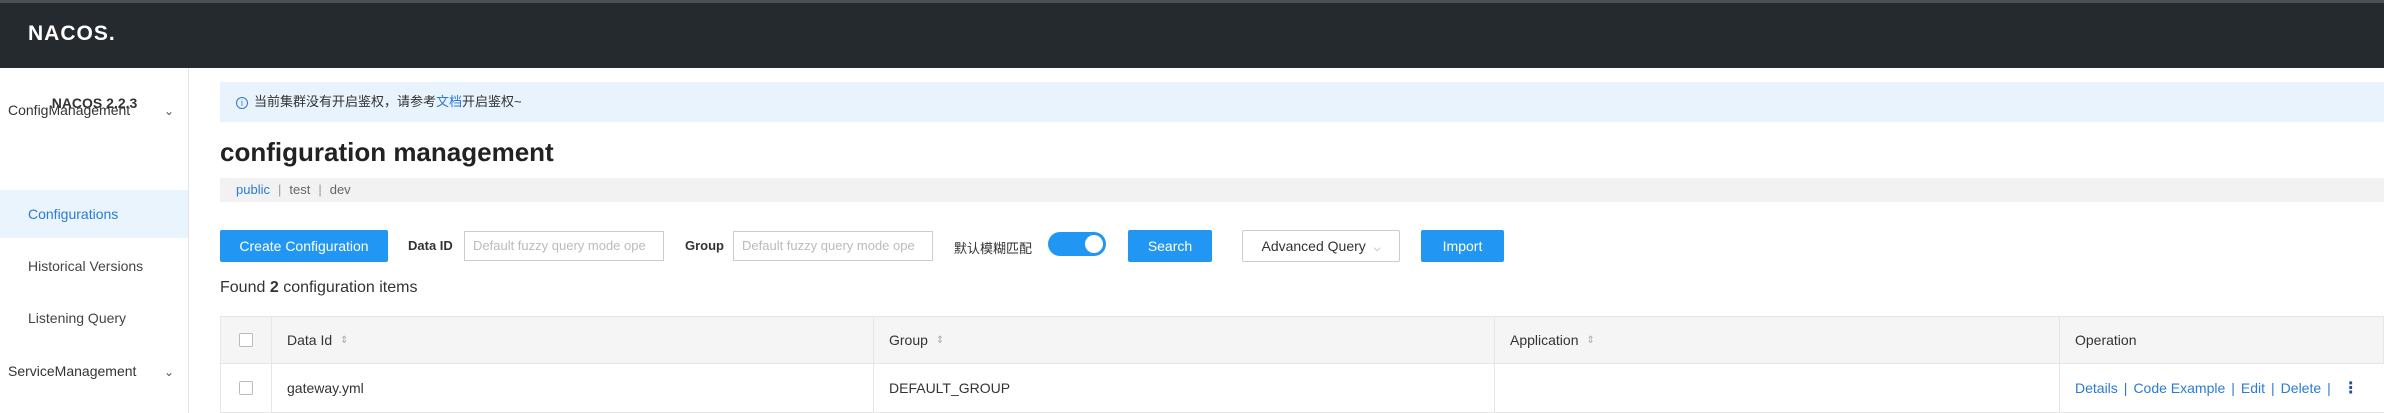 This screenshot has width=2384, height=413. What do you see at coordinates (1776, 340) in the screenshot?
I see `column-header-application: Application ⇕` at bounding box center [1776, 340].